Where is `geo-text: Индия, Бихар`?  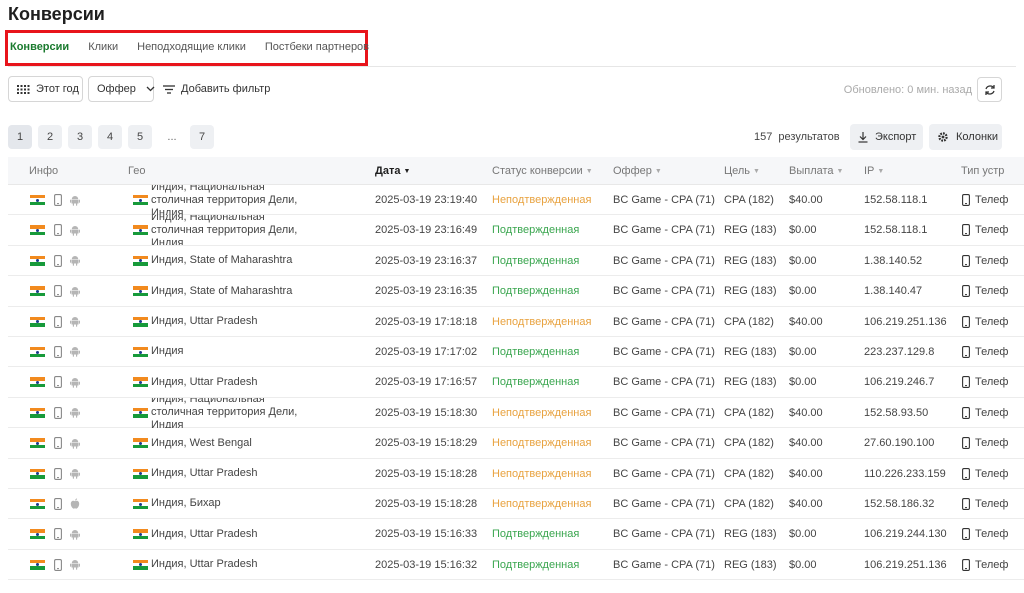 geo-text: Индия, Бихар is located at coordinates (186, 503).